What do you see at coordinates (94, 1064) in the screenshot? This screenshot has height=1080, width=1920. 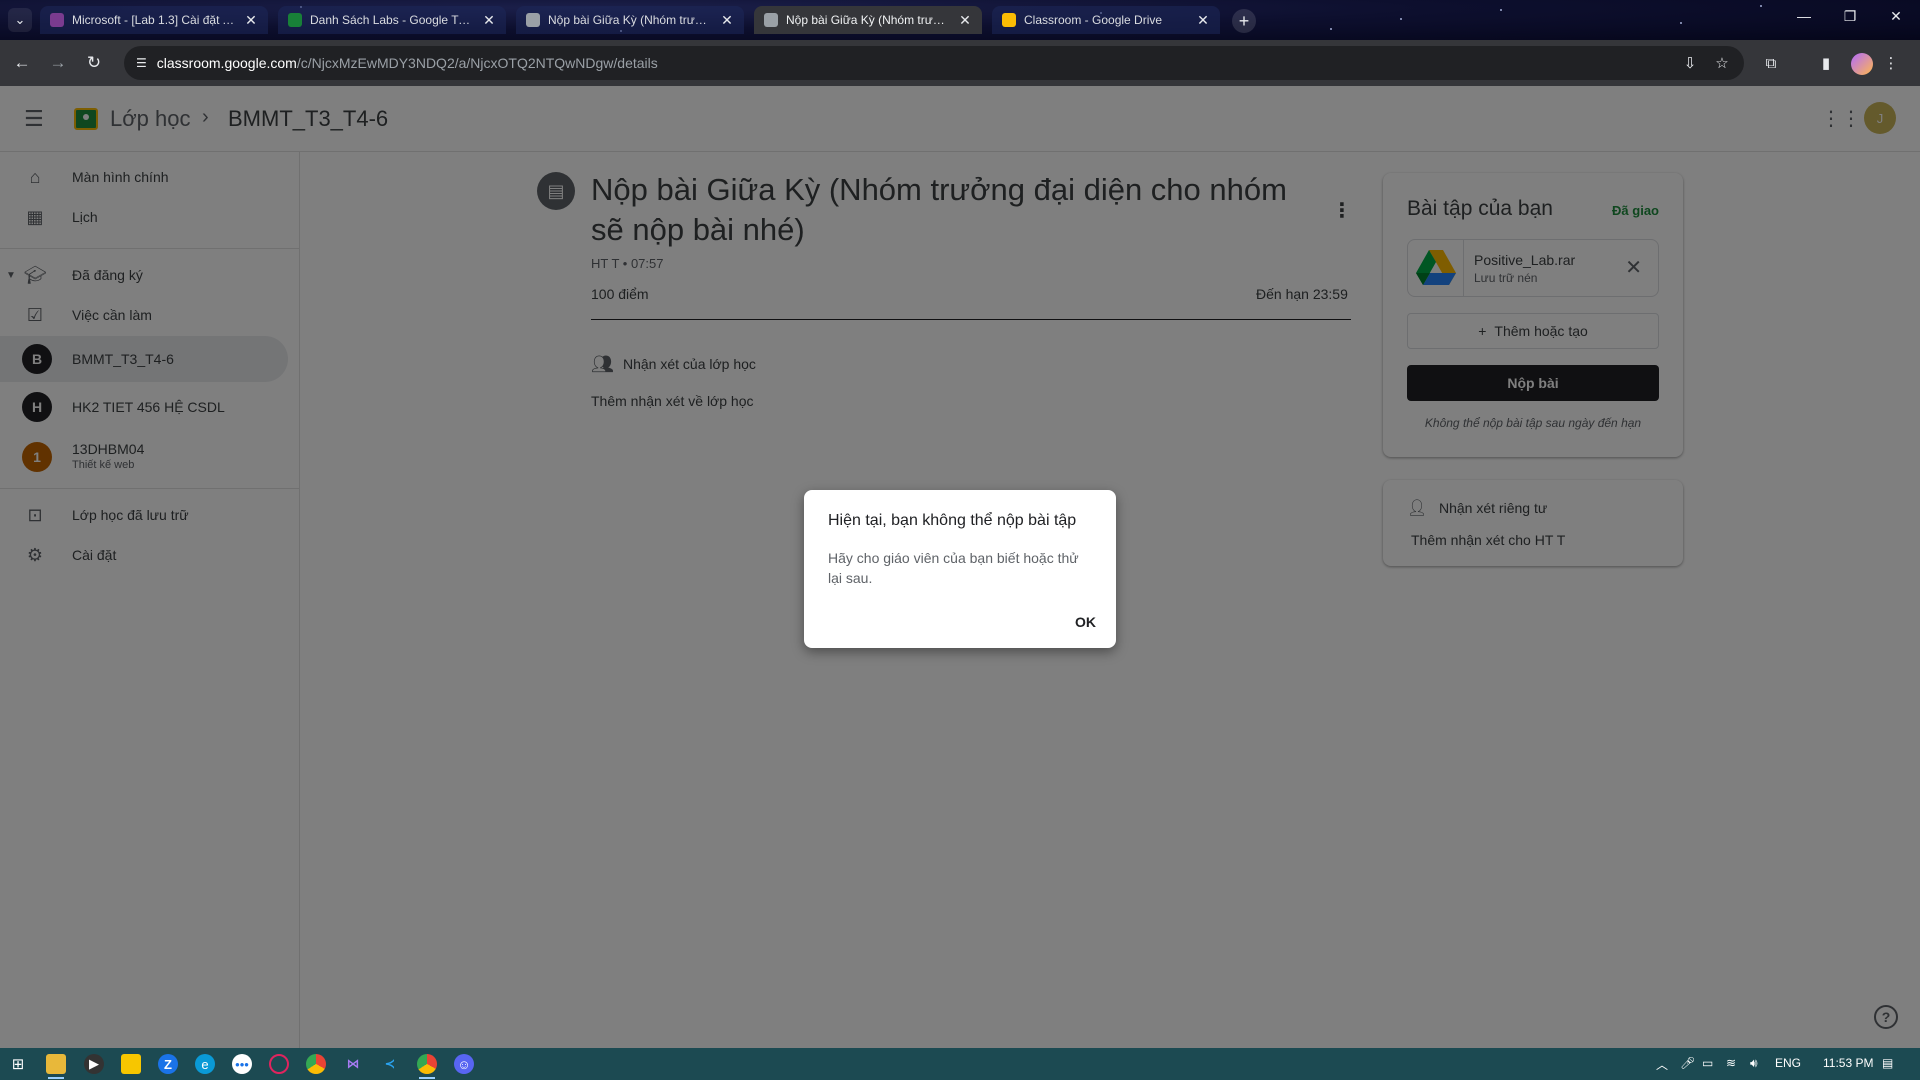 I see `media-player-icon: ▶` at bounding box center [94, 1064].